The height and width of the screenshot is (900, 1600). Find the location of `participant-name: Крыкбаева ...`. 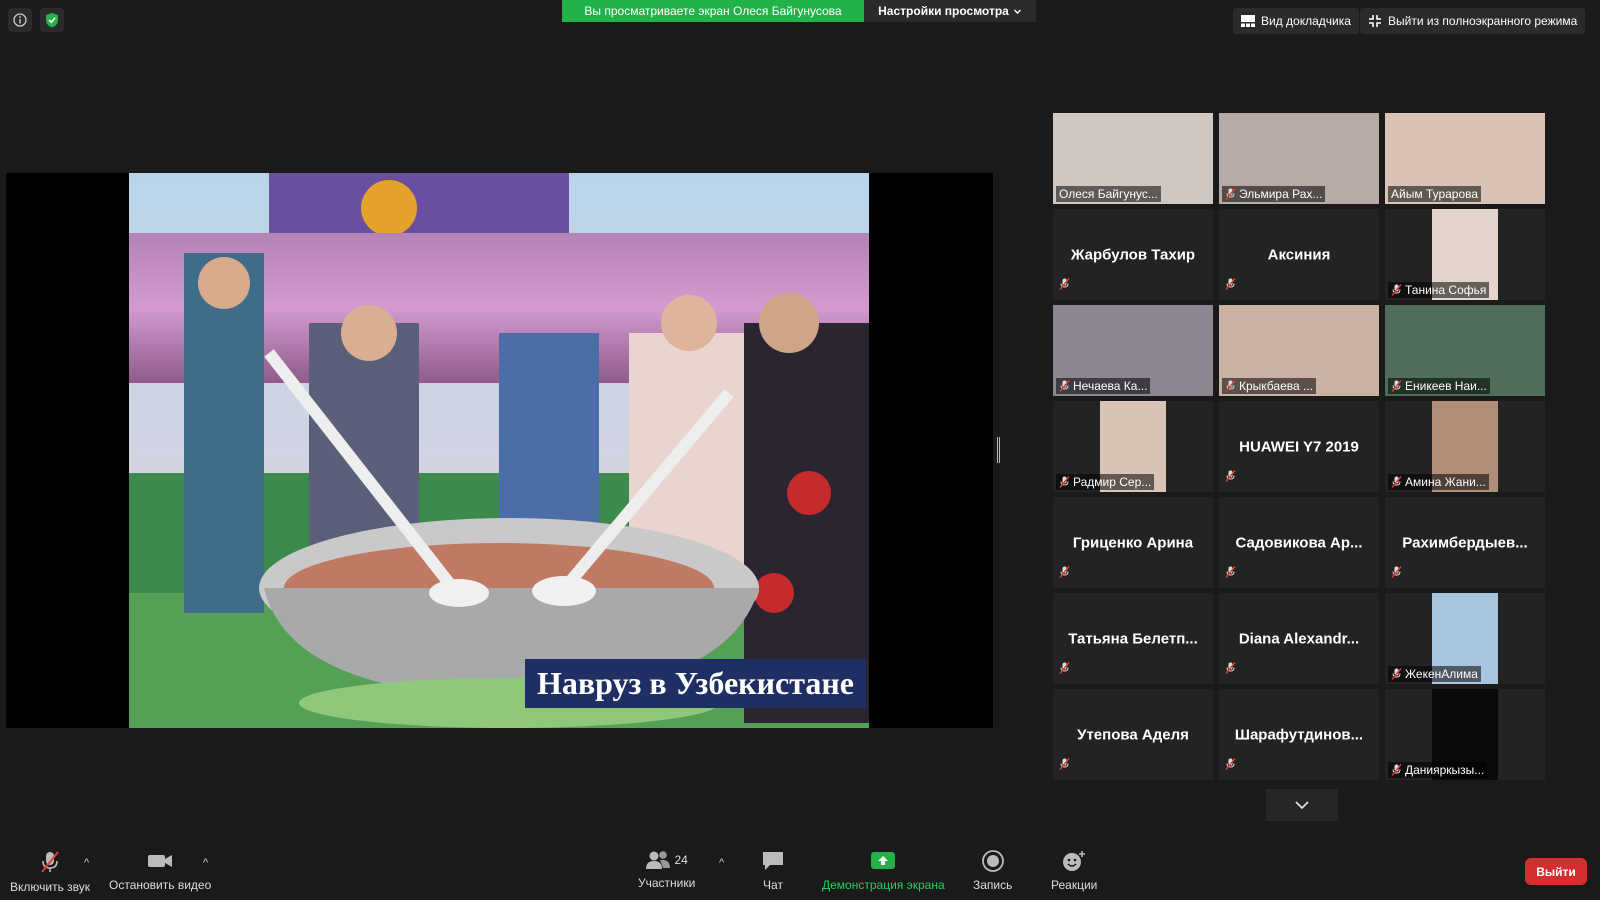

participant-name: Крыкбаева ... is located at coordinates (1276, 386).